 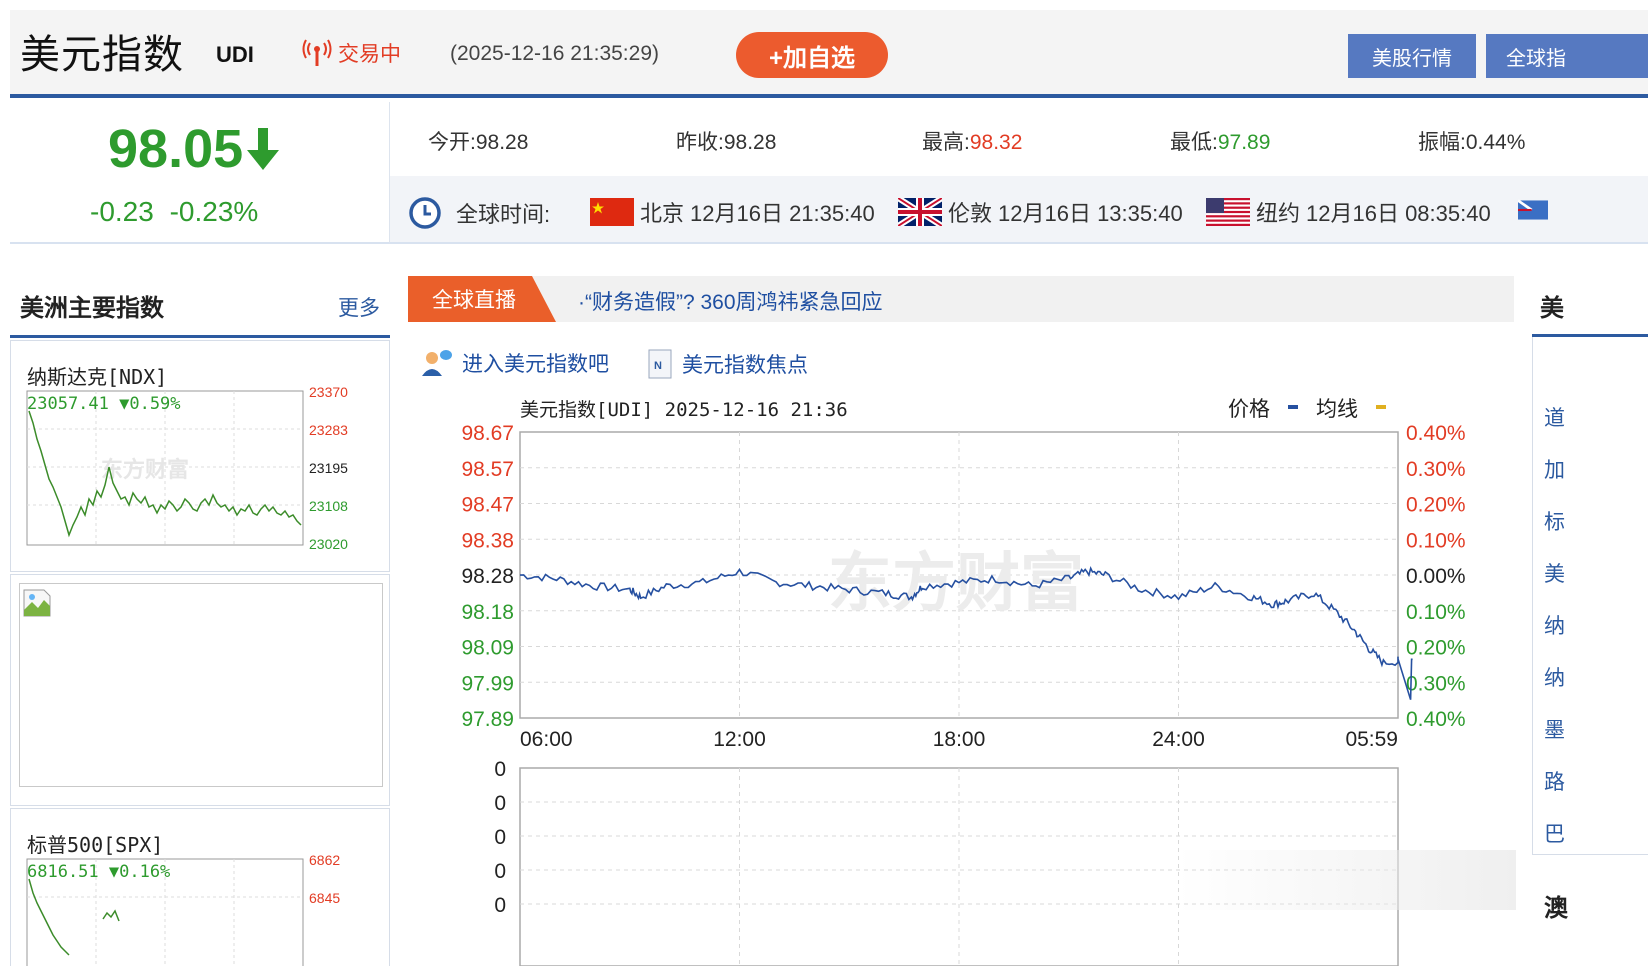 What do you see at coordinates (104, 404) in the screenshot?
I see `nasdaq-quote: 23057.41 ▼0.59%` at bounding box center [104, 404].